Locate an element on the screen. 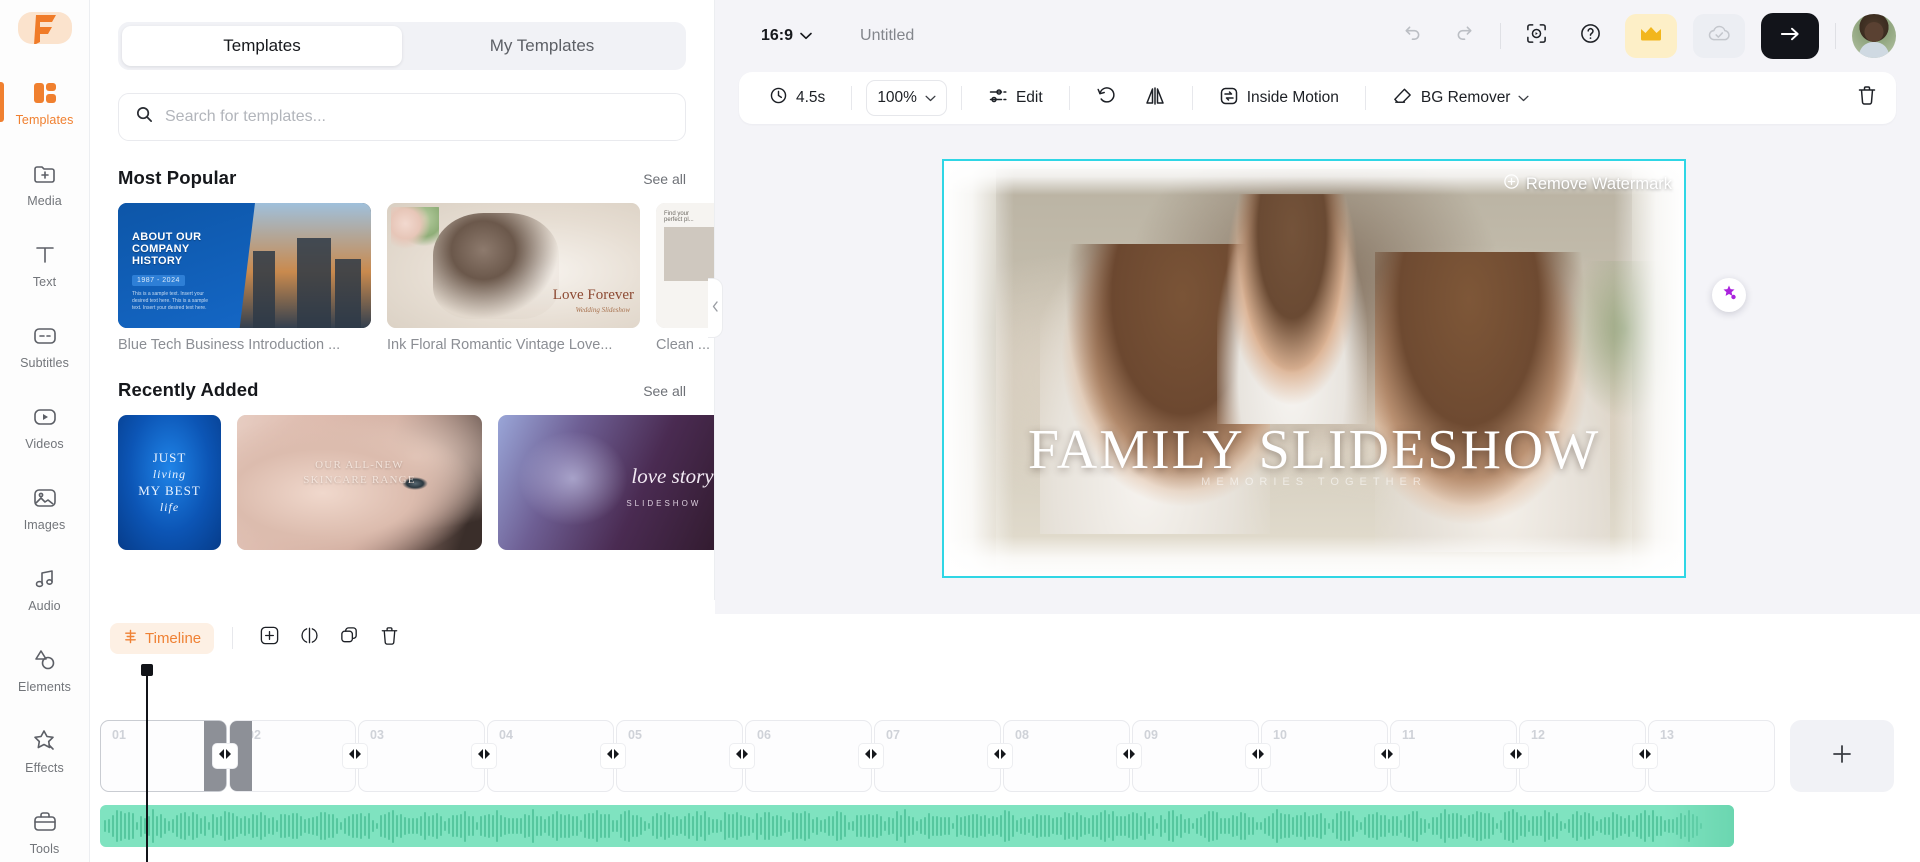  cloud-save-button is located at coordinates (1719, 36).